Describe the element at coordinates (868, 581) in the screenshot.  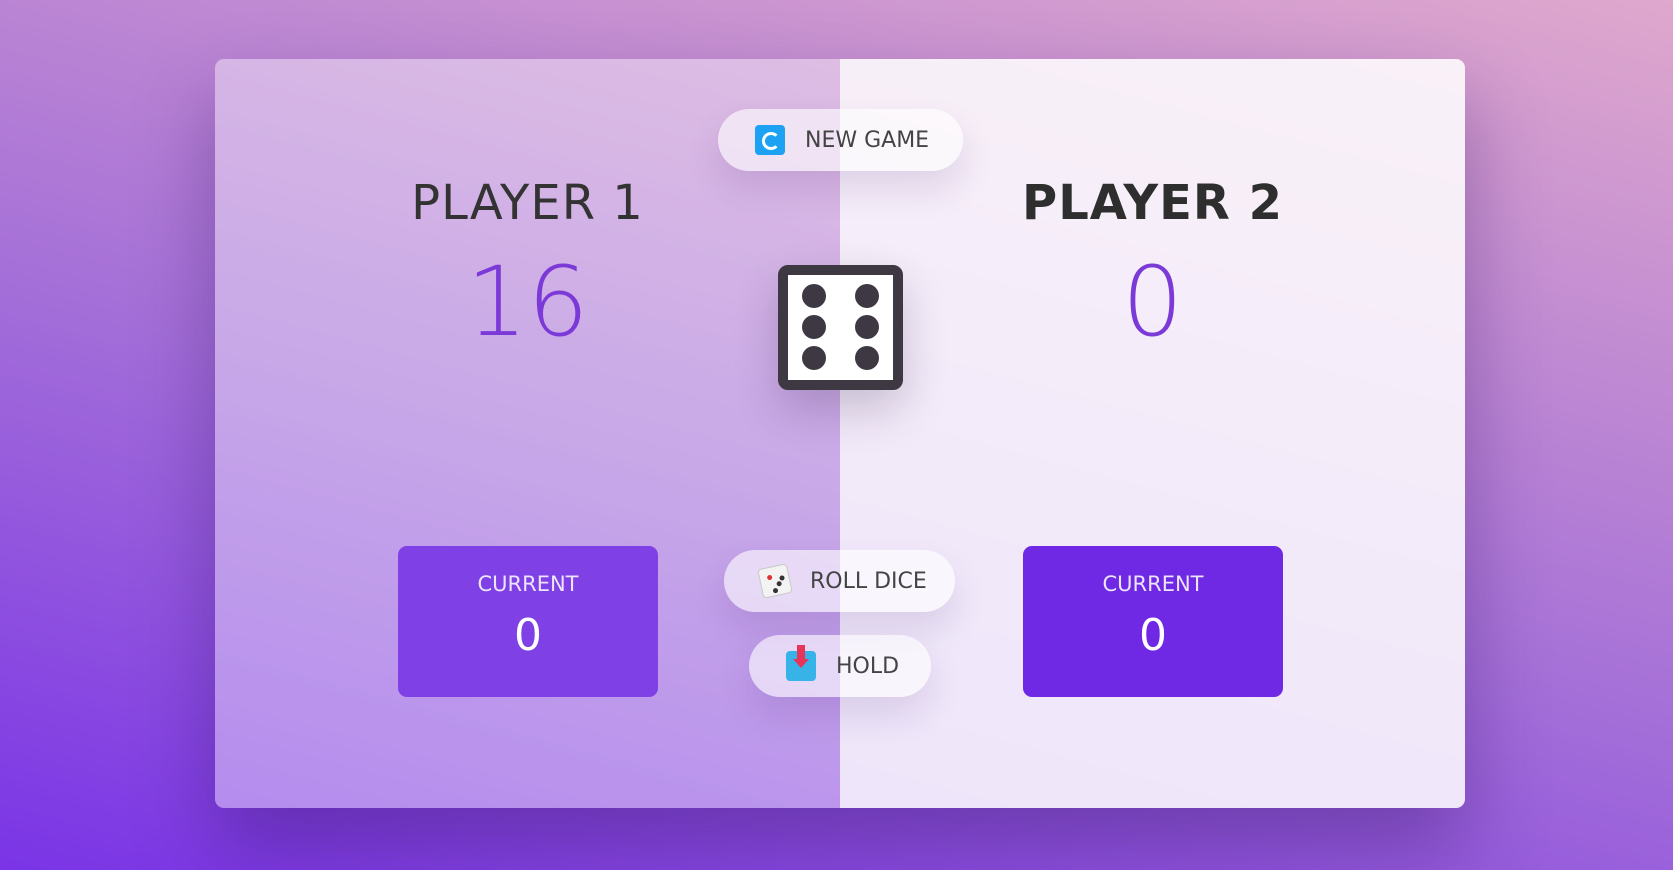
I see `roll-dice-label: ROLL DICE` at that location.